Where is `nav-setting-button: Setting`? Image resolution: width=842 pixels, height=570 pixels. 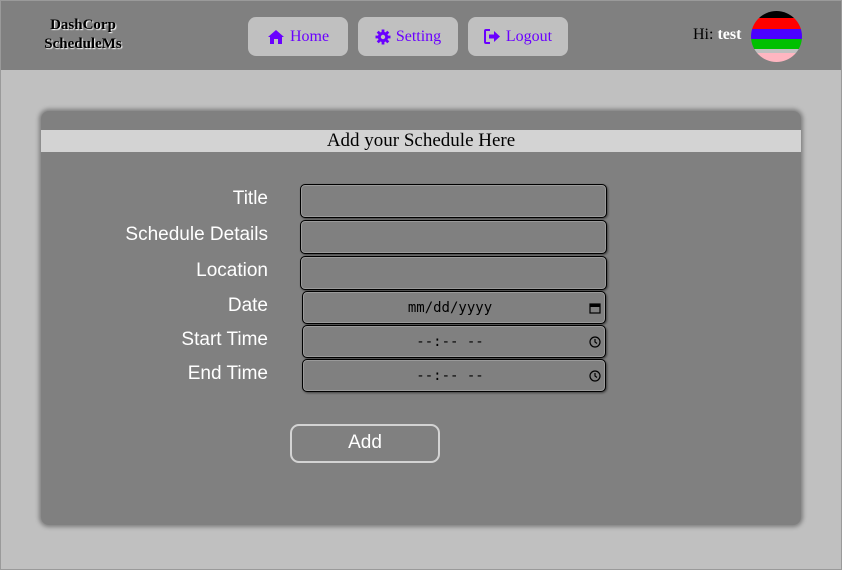
nav-setting-button: Setting is located at coordinates (408, 36).